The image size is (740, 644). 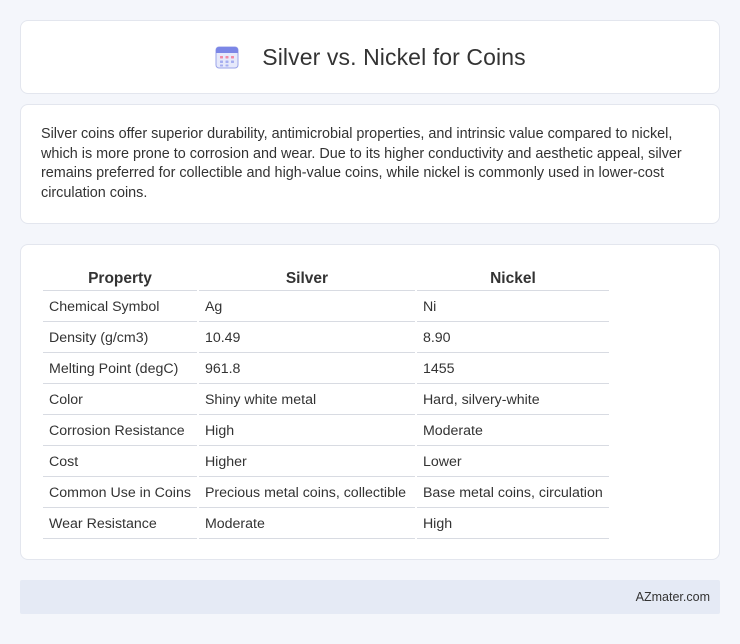 I want to click on footer: AZmater.com, so click(x=370, y=597).